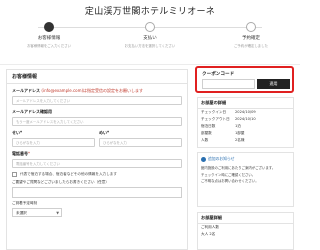  Describe the element at coordinates (218, 74) in the screenshot. I see `coupon-code-label: クーポンコード` at that location.